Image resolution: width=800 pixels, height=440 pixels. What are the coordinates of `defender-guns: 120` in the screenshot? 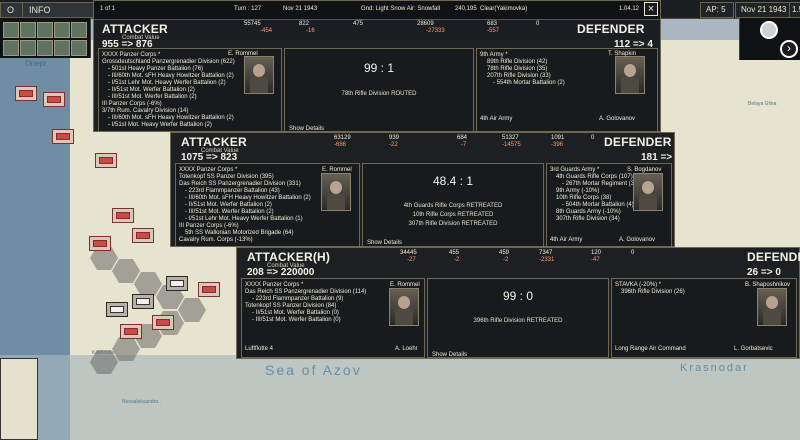 It's located at (596, 253).